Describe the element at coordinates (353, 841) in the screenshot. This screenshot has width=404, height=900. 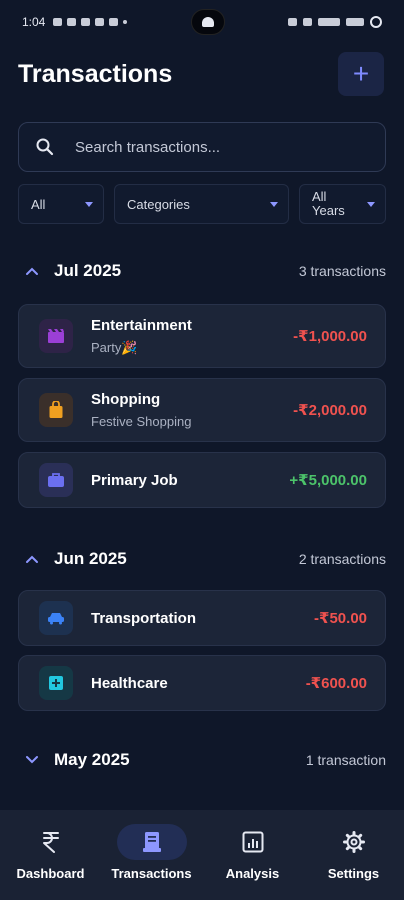
I see `gear-icon` at that location.